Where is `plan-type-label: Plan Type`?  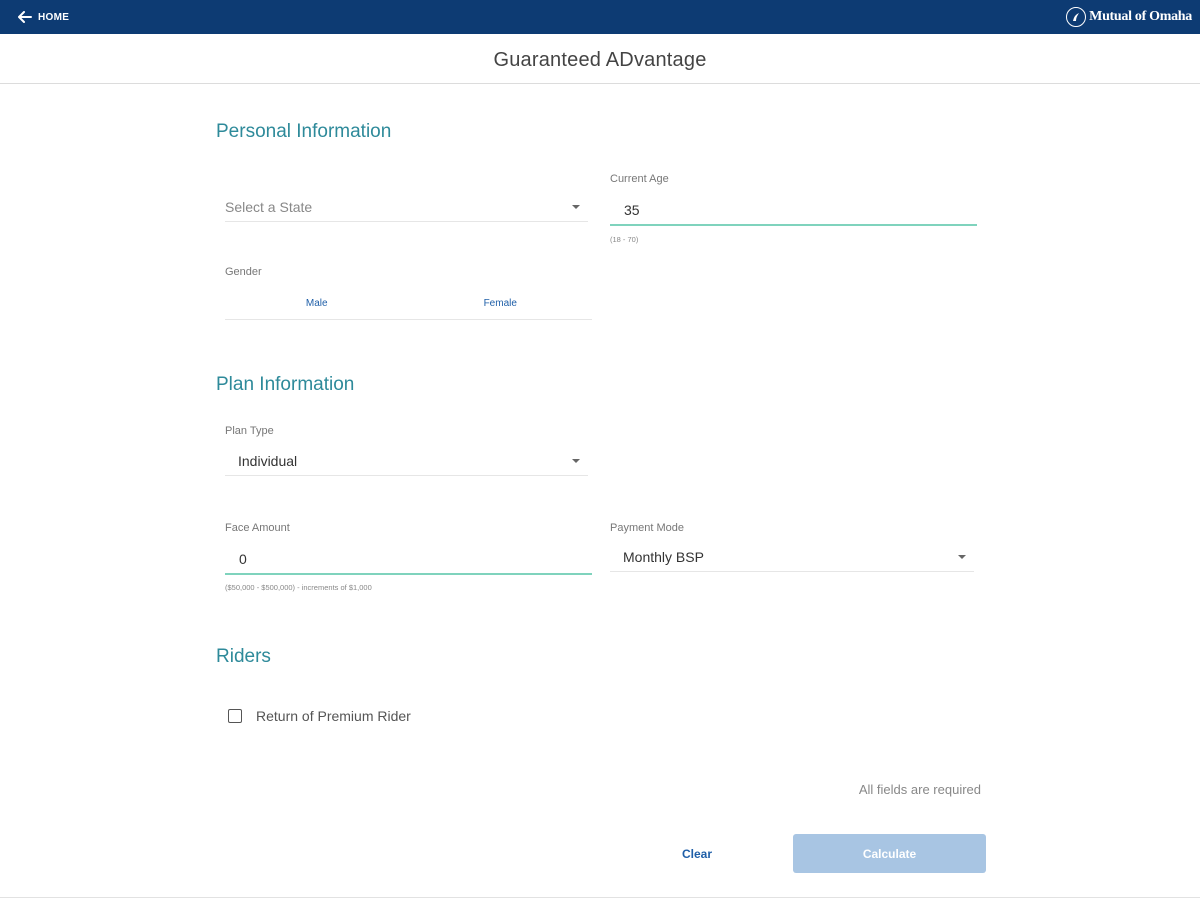
plan-type-label: Plan Type is located at coordinates (249, 431).